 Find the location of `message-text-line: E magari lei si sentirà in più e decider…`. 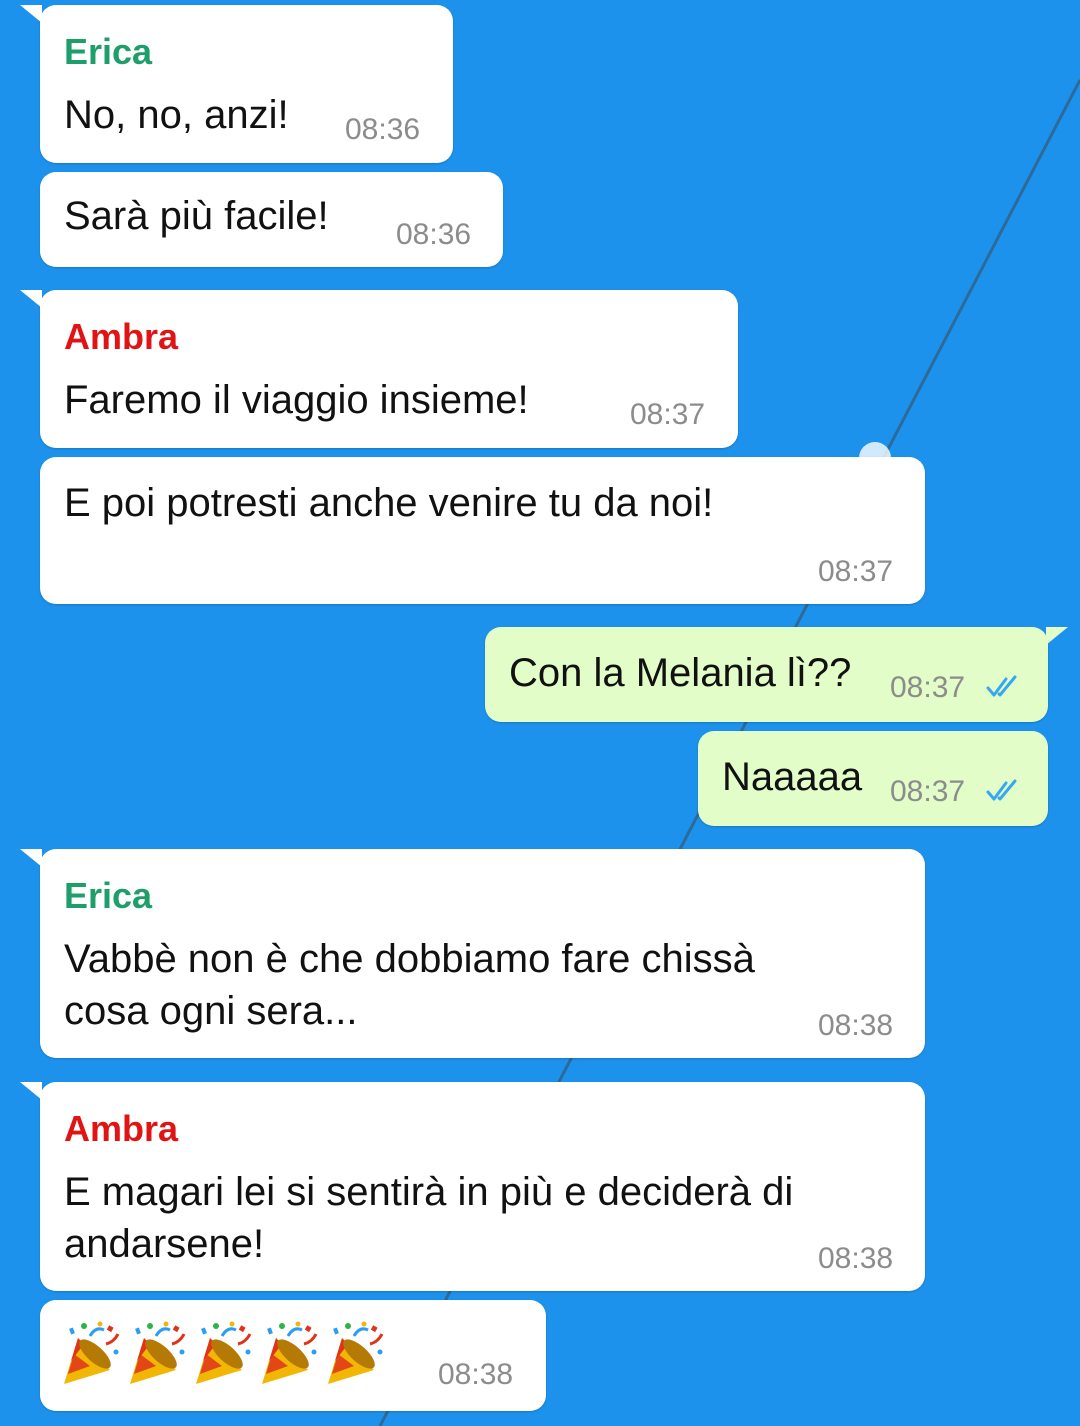

message-text-line: E magari lei si sentirà in più e decider… is located at coordinates (429, 1192).